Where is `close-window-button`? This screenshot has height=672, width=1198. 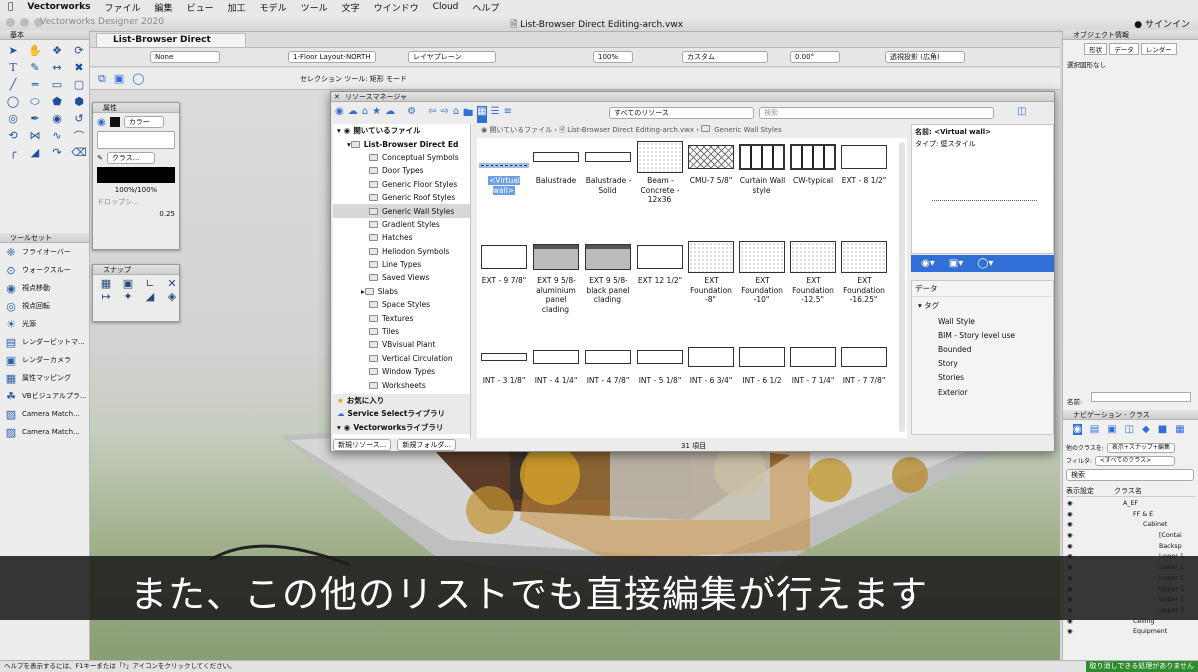 close-window-button is located at coordinates (10, 22).